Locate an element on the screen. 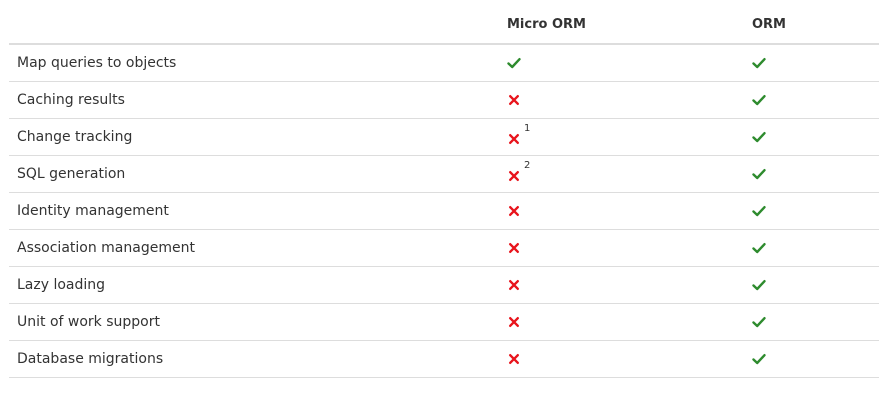 The width and height of the screenshot is (896, 413). table-row: SQL generation 2 is located at coordinates (444, 174).